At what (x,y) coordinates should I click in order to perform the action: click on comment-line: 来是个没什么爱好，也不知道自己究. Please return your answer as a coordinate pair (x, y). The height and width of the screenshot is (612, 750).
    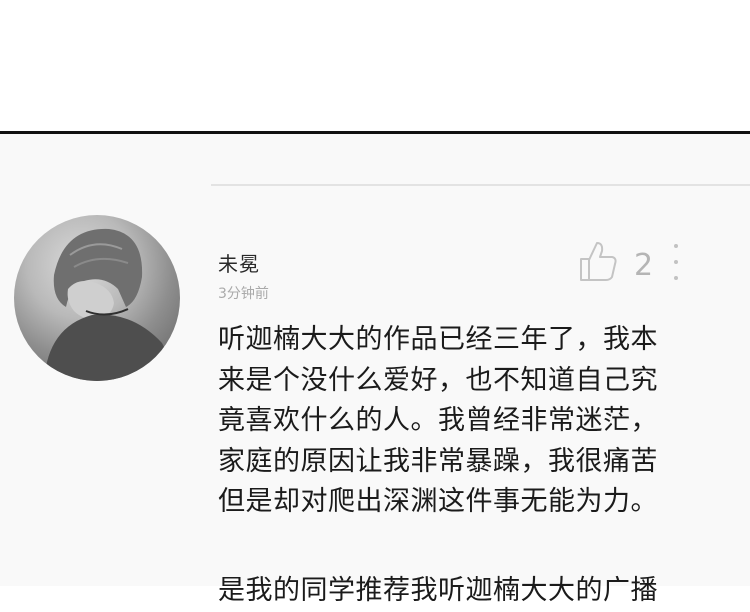
    Looking at the image, I should click on (438, 380).